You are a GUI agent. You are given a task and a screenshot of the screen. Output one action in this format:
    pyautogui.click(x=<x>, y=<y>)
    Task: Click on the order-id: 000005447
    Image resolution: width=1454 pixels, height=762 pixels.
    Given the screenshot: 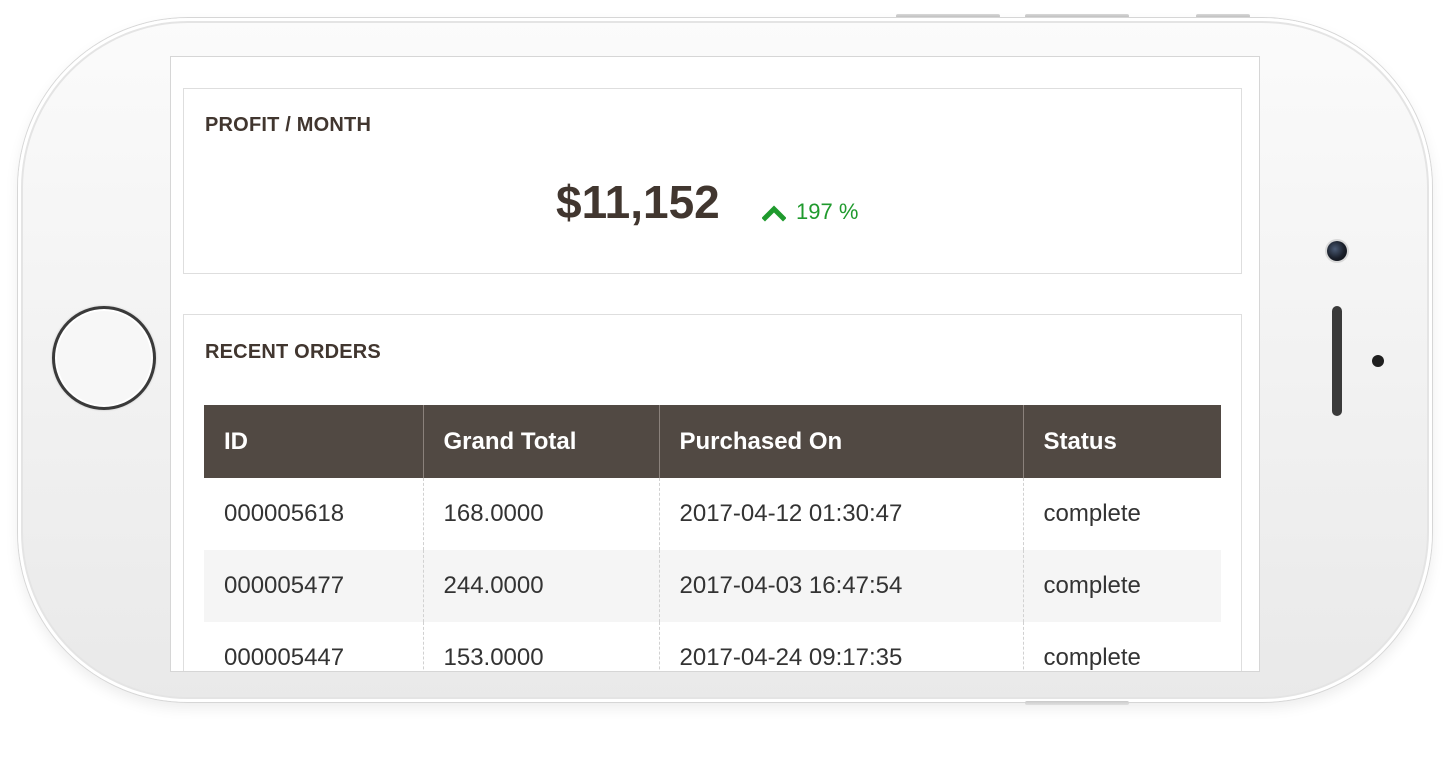 What is the action you would take?
    pyautogui.click(x=284, y=657)
    